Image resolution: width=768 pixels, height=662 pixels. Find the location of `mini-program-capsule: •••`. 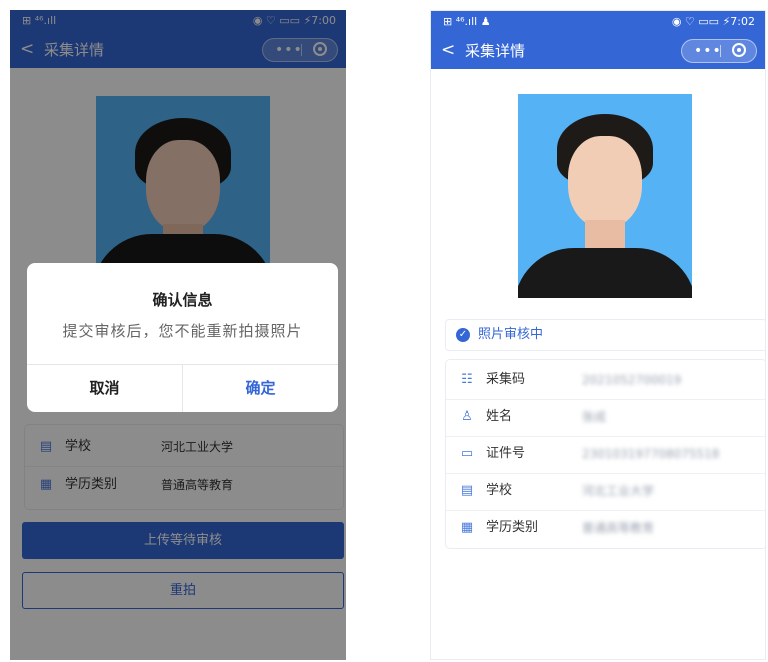

mini-program-capsule: ••• is located at coordinates (719, 51).